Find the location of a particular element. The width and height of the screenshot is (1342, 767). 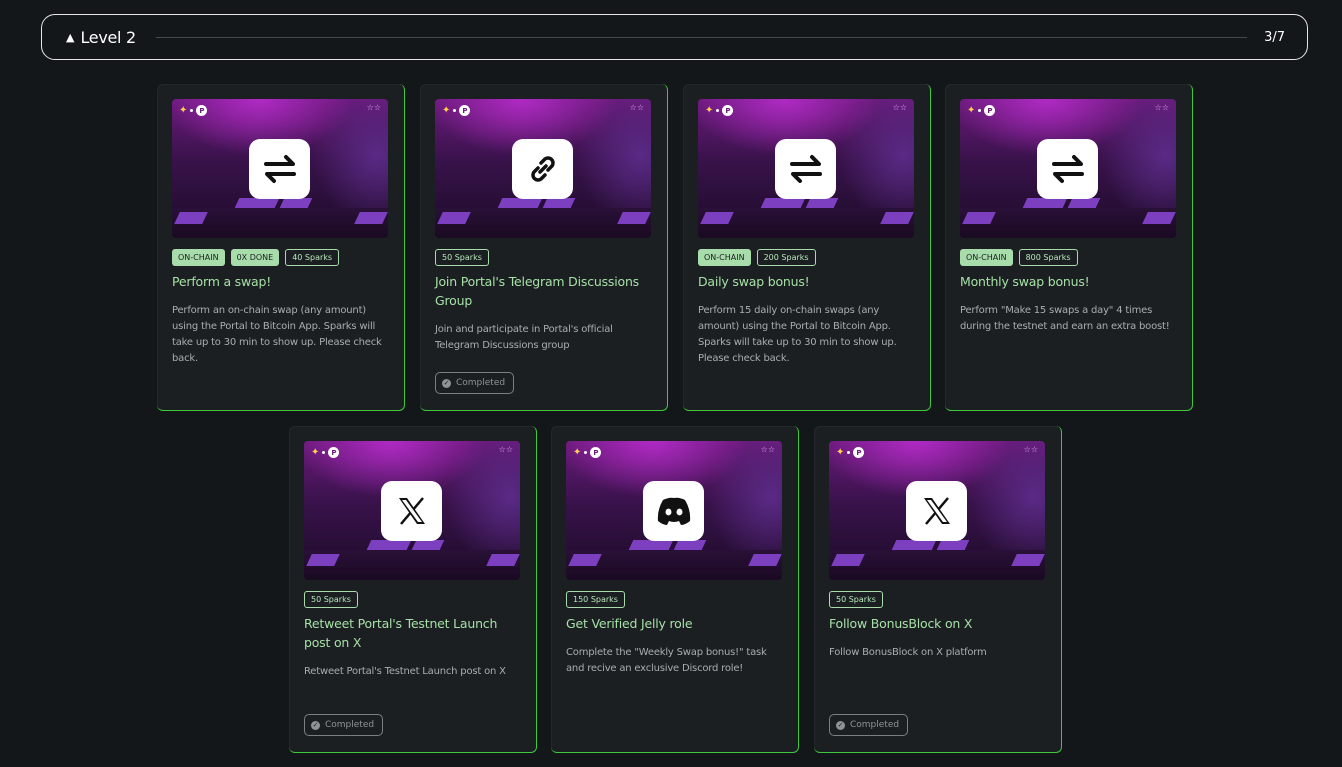

quest-tags: ON-CHAIN 200 Sparks is located at coordinates (757, 257).